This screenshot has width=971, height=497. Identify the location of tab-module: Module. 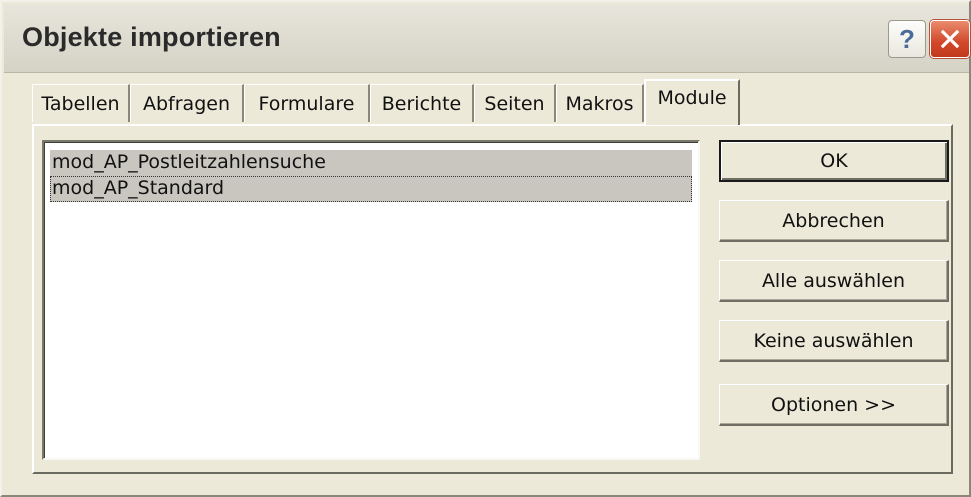
(692, 102).